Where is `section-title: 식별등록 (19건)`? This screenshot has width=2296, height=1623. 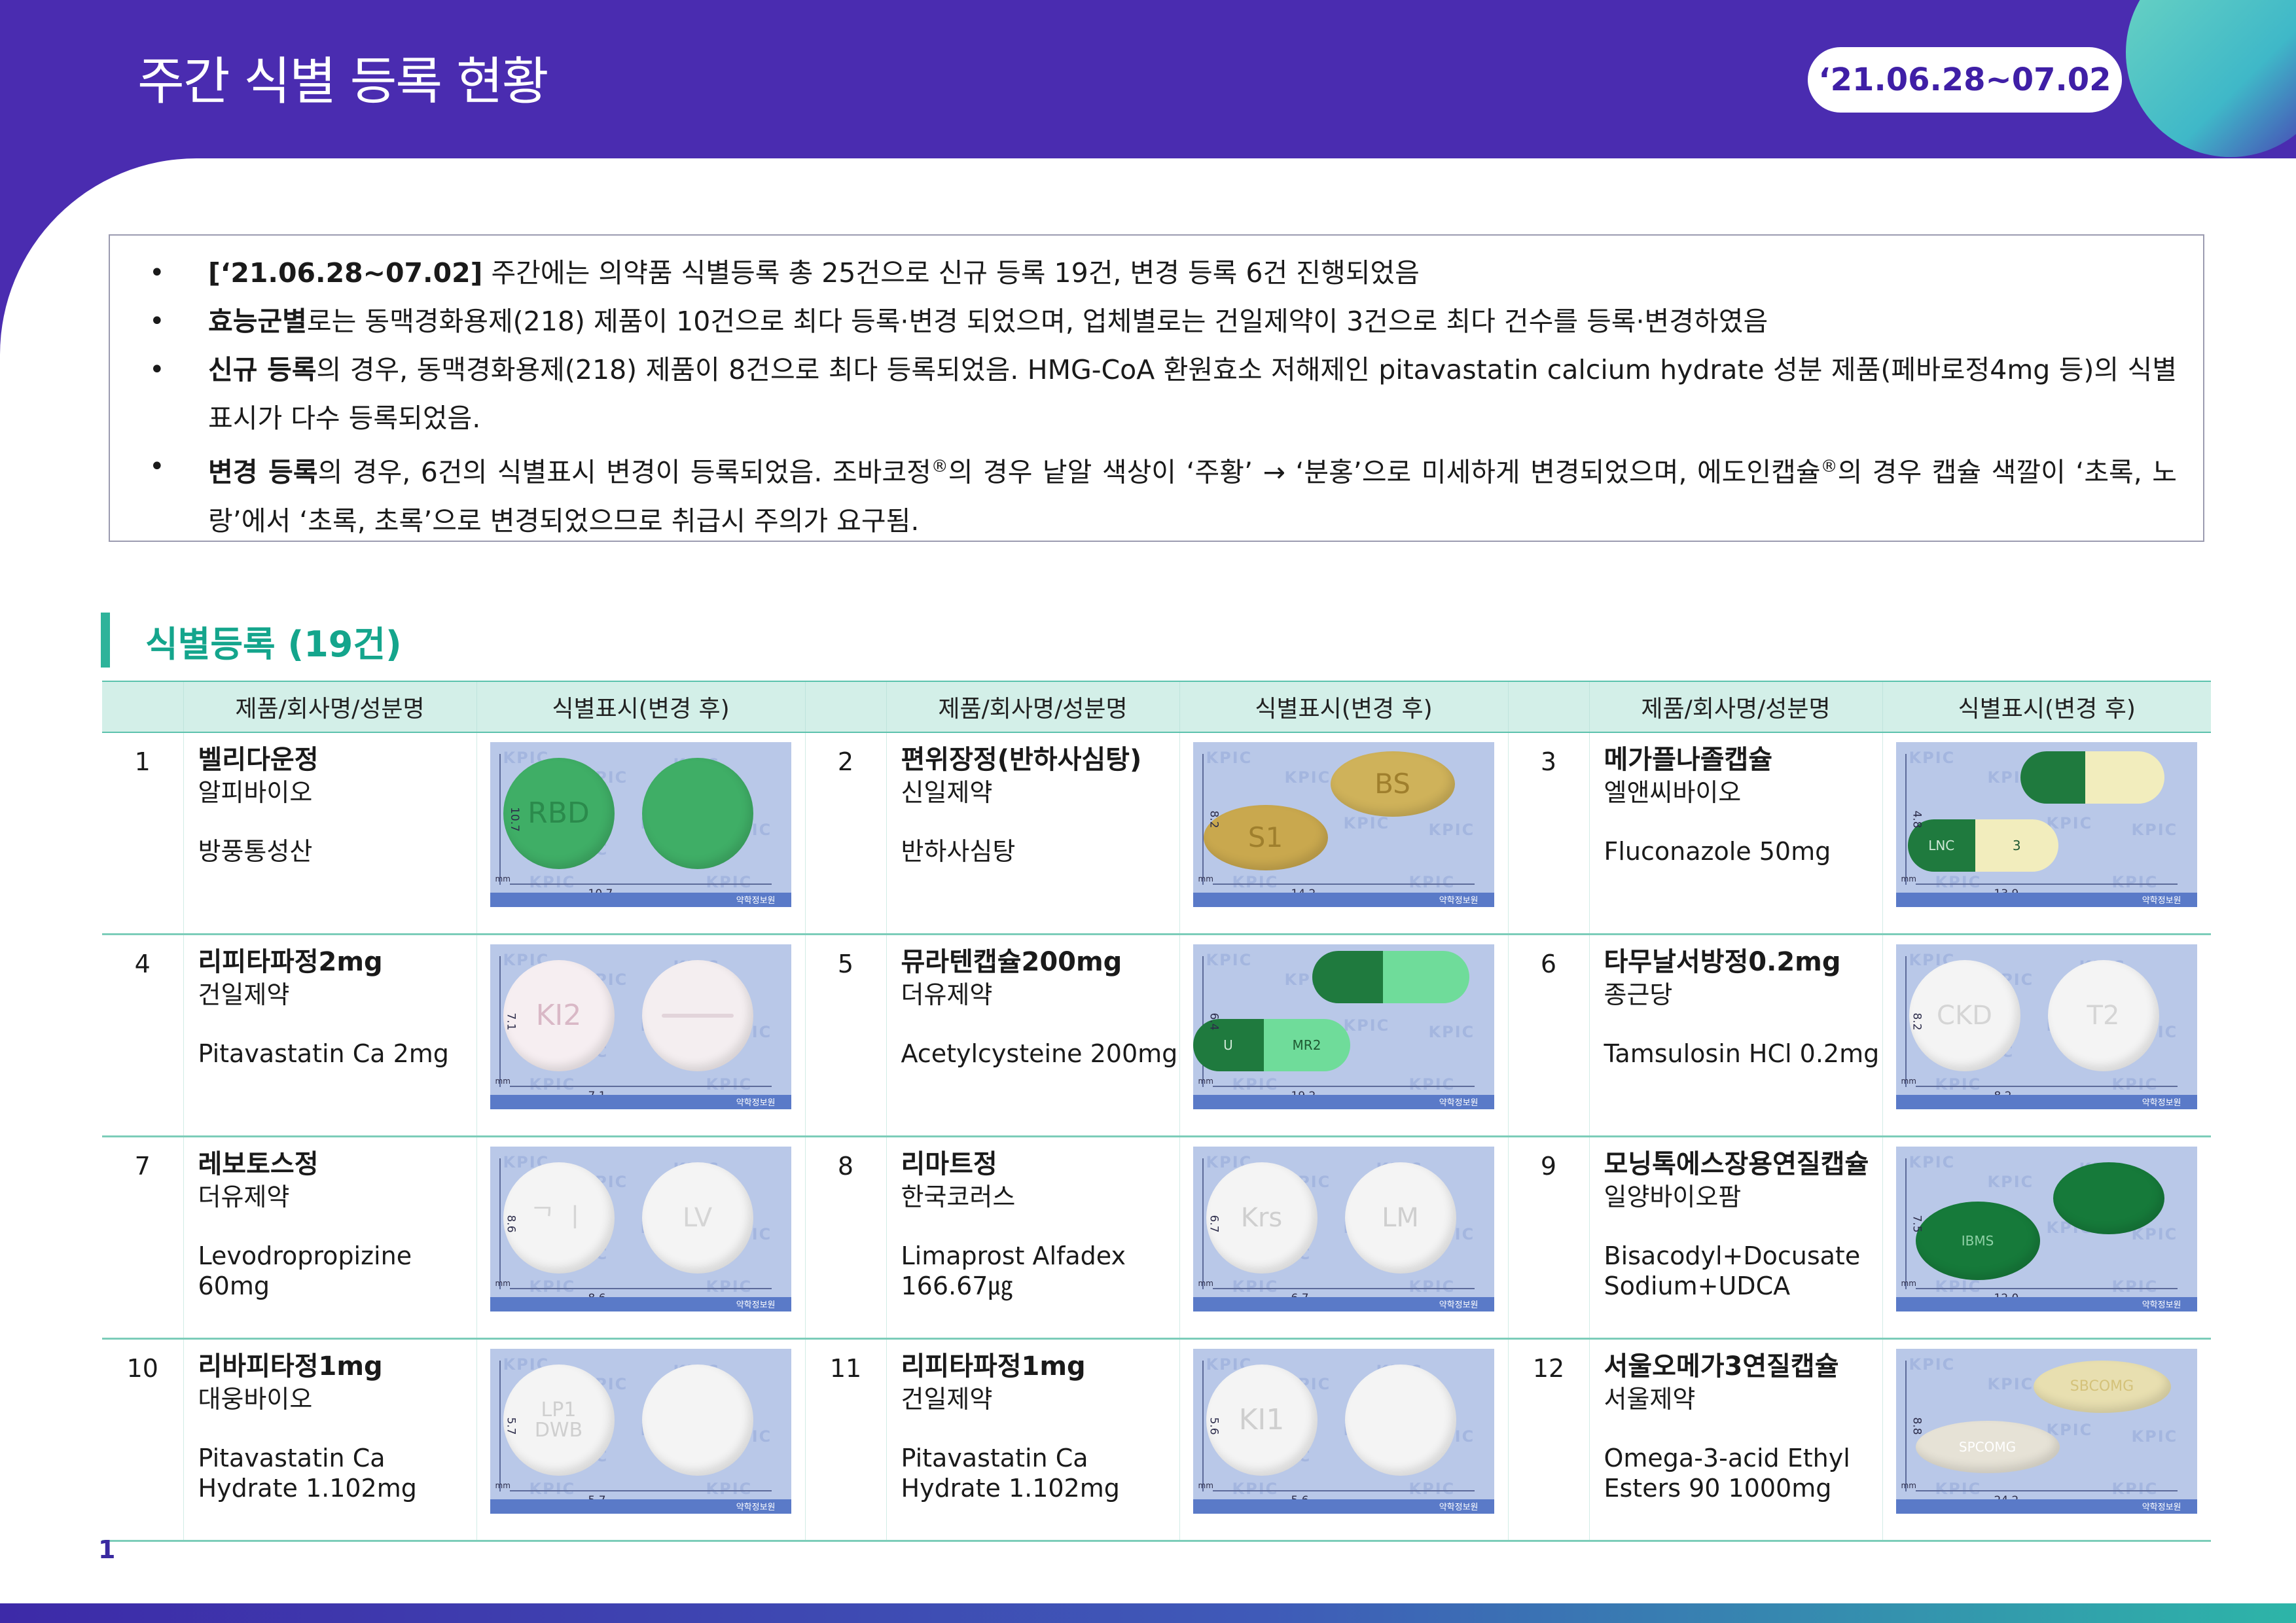 section-title: 식별등록 (19건) is located at coordinates (273, 644).